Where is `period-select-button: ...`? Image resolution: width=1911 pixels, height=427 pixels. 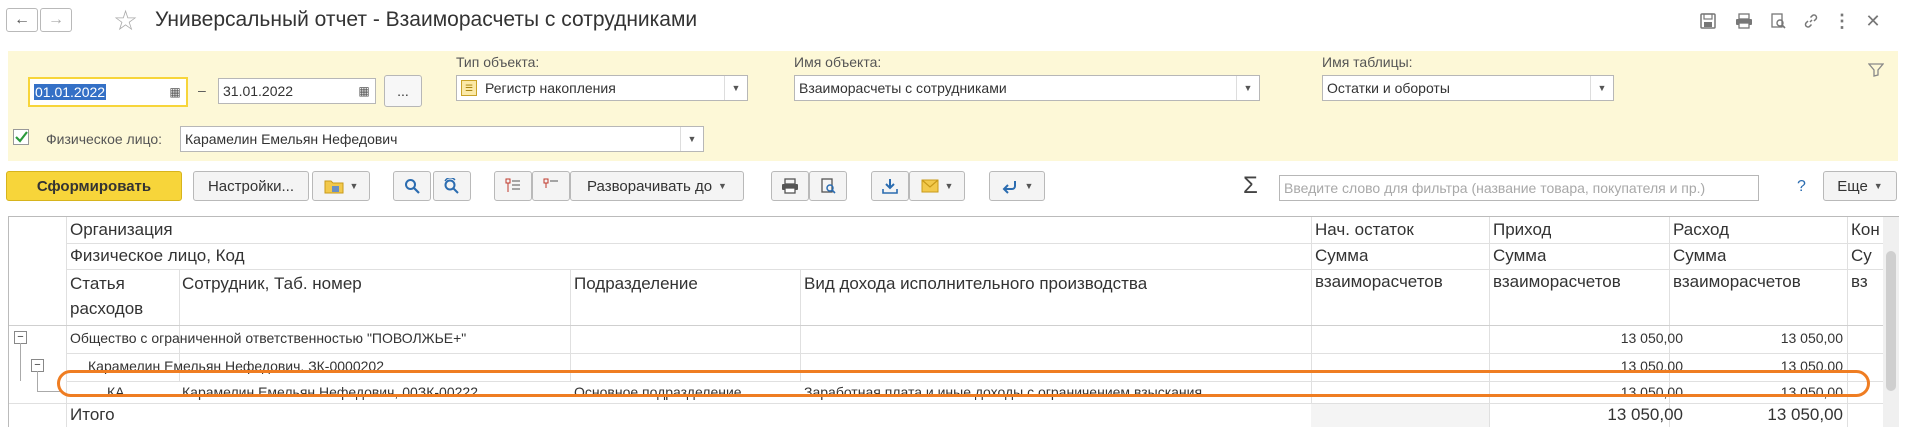 period-select-button: ... is located at coordinates (403, 91).